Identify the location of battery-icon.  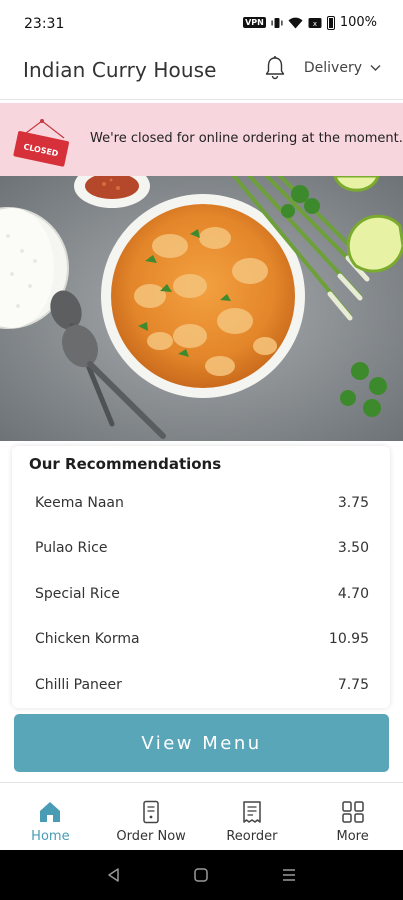
(330, 22).